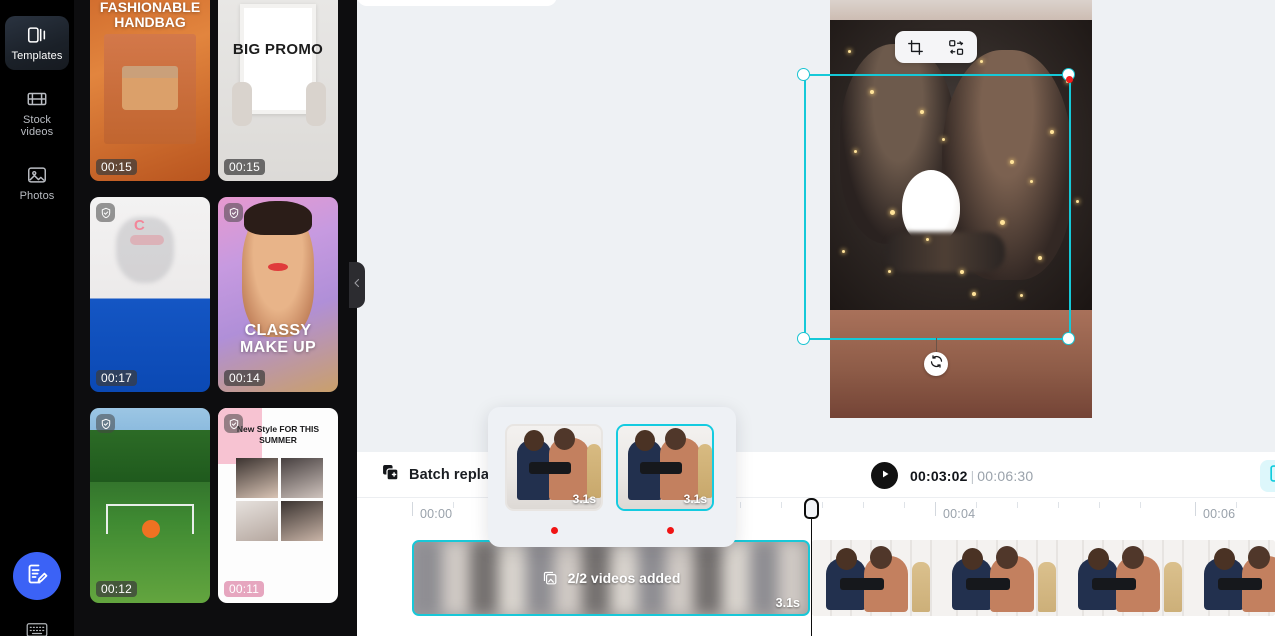  What do you see at coordinates (150, 90) in the screenshot?
I see `template-card: FASHIONABLE HANDBAG 00:15` at bounding box center [150, 90].